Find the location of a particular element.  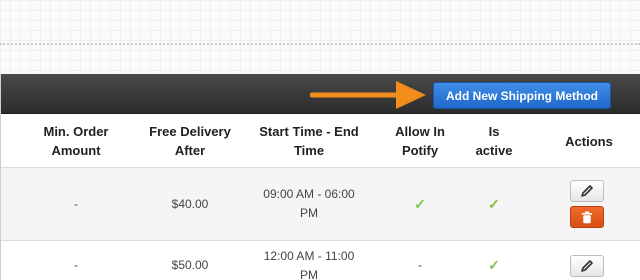

time-range-cell: 09:00 AM - 06:00 PM is located at coordinates (309, 203).